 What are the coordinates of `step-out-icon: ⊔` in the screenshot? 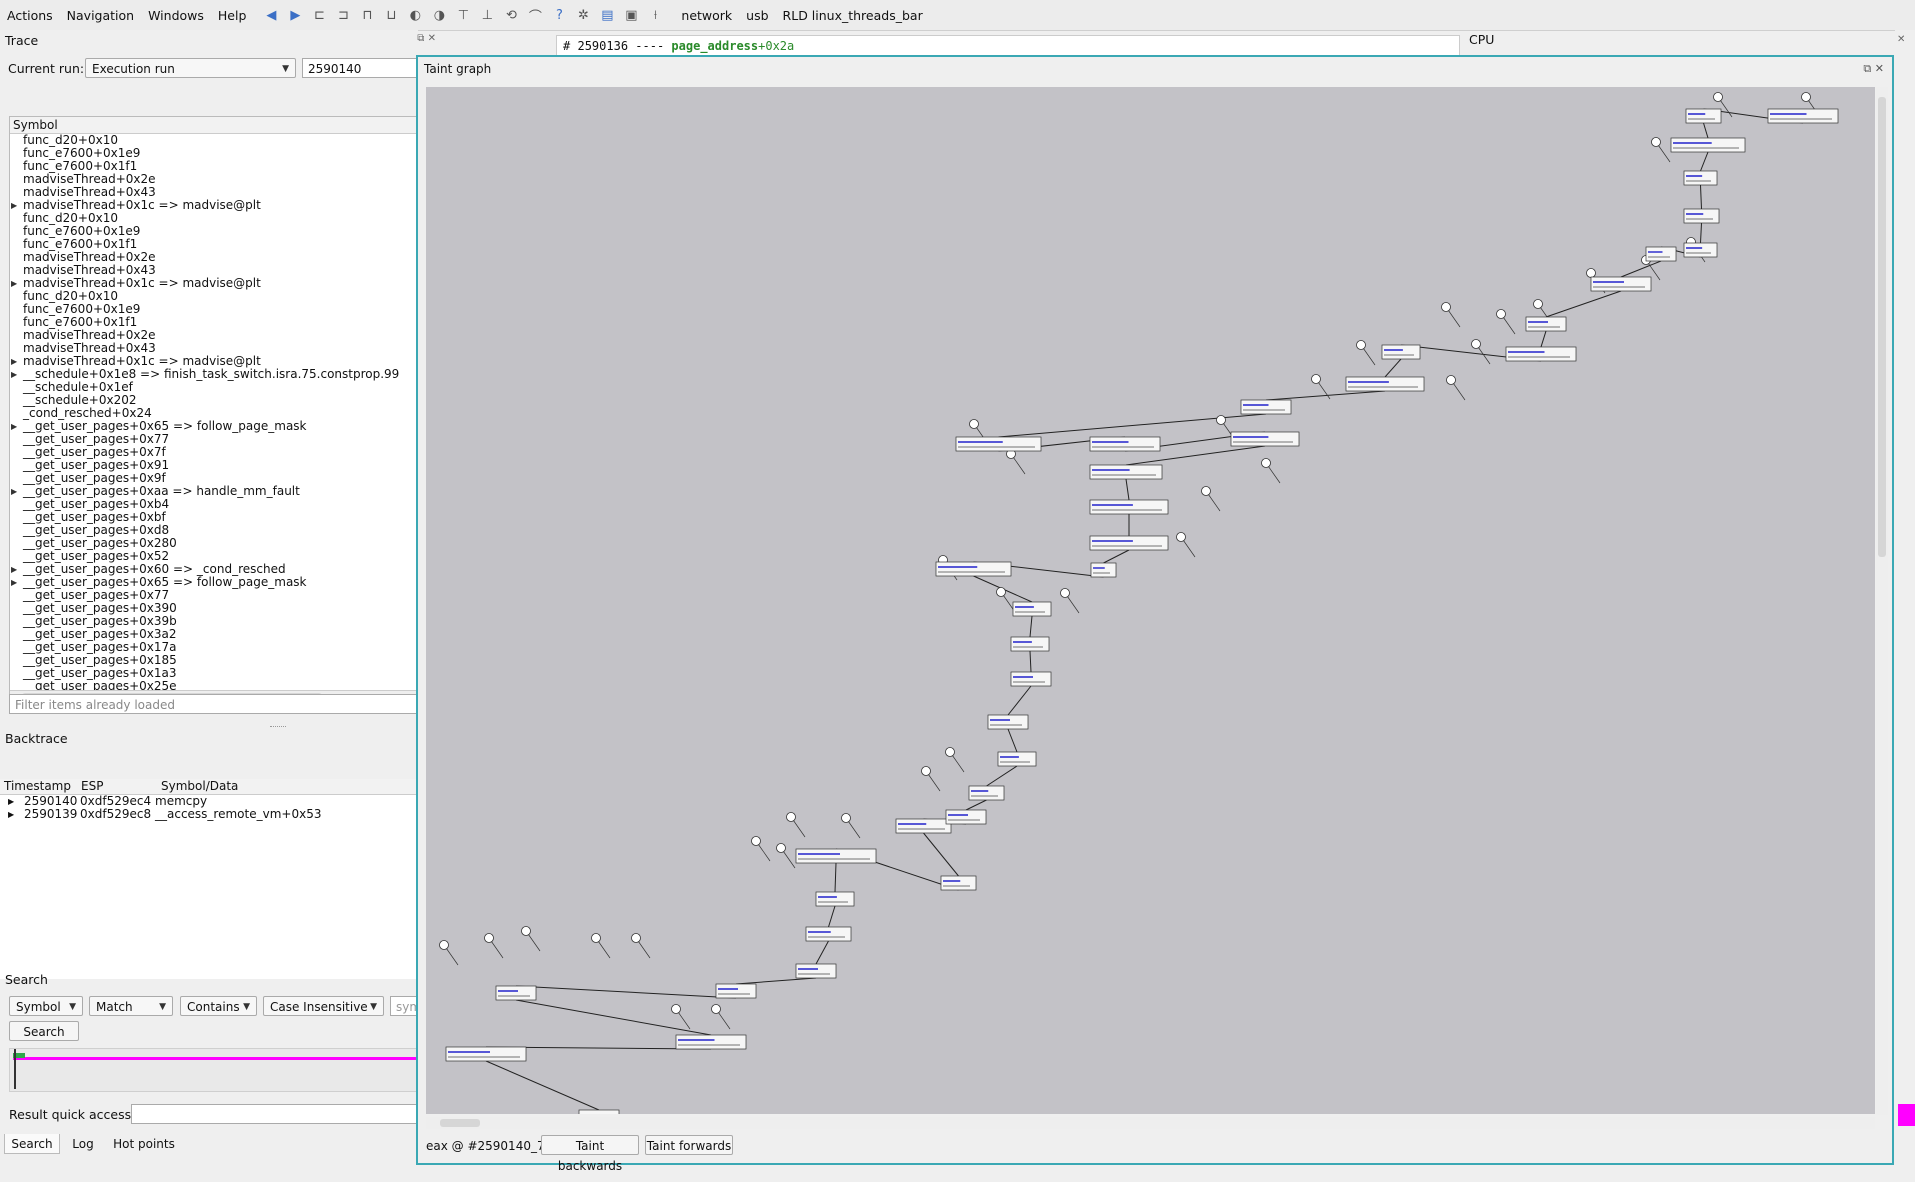 It's located at (391, 15).